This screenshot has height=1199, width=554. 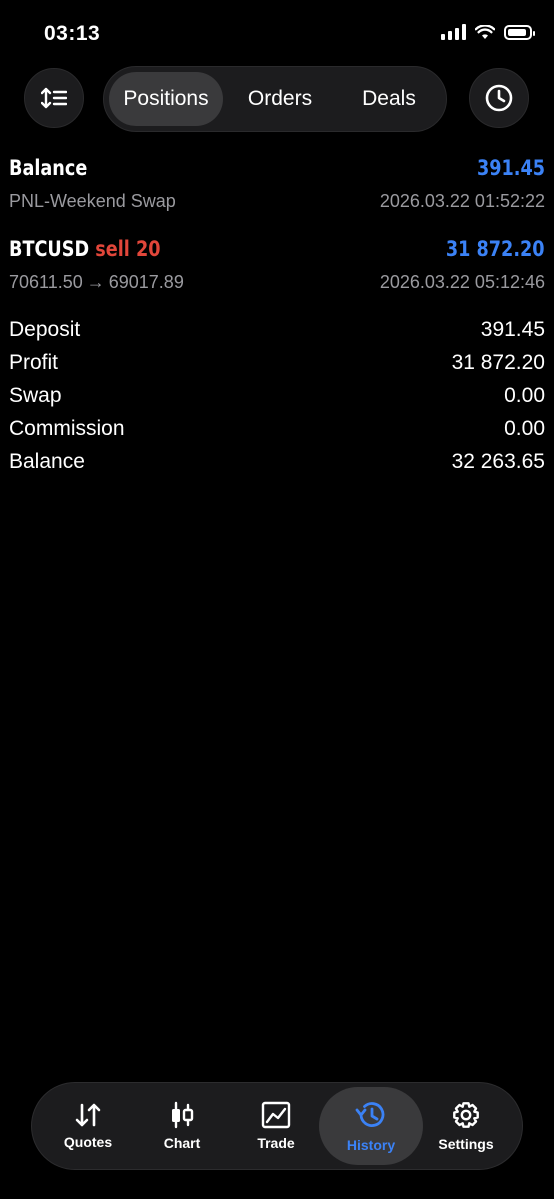 What do you see at coordinates (277, 35) in the screenshot?
I see `status-bar: 03:13` at bounding box center [277, 35].